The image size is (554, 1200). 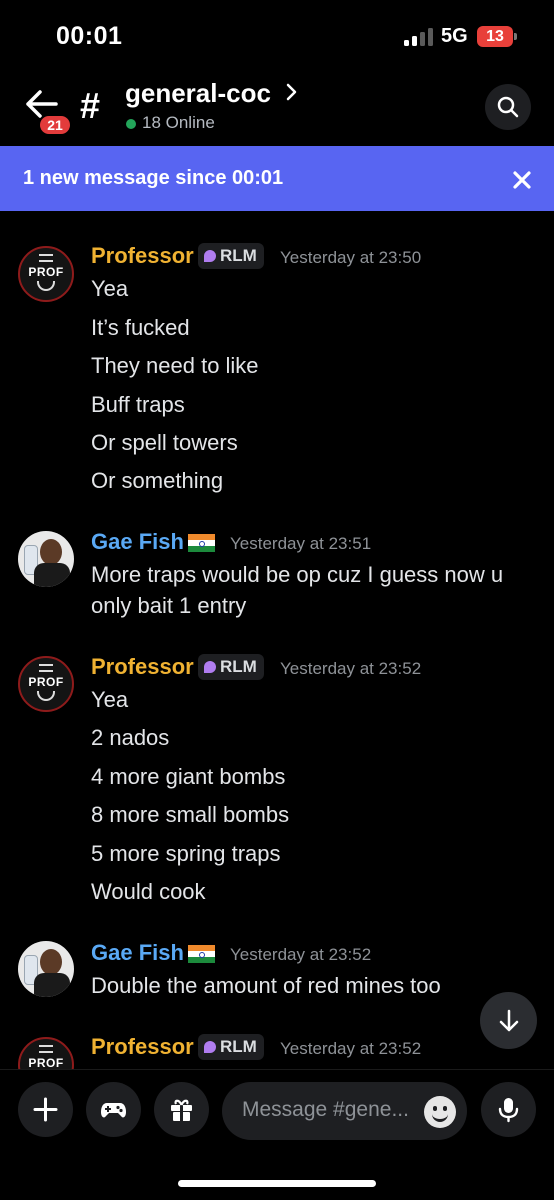 What do you see at coordinates (140, 327) in the screenshot?
I see `message-line: It’s fucked` at bounding box center [140, 327].